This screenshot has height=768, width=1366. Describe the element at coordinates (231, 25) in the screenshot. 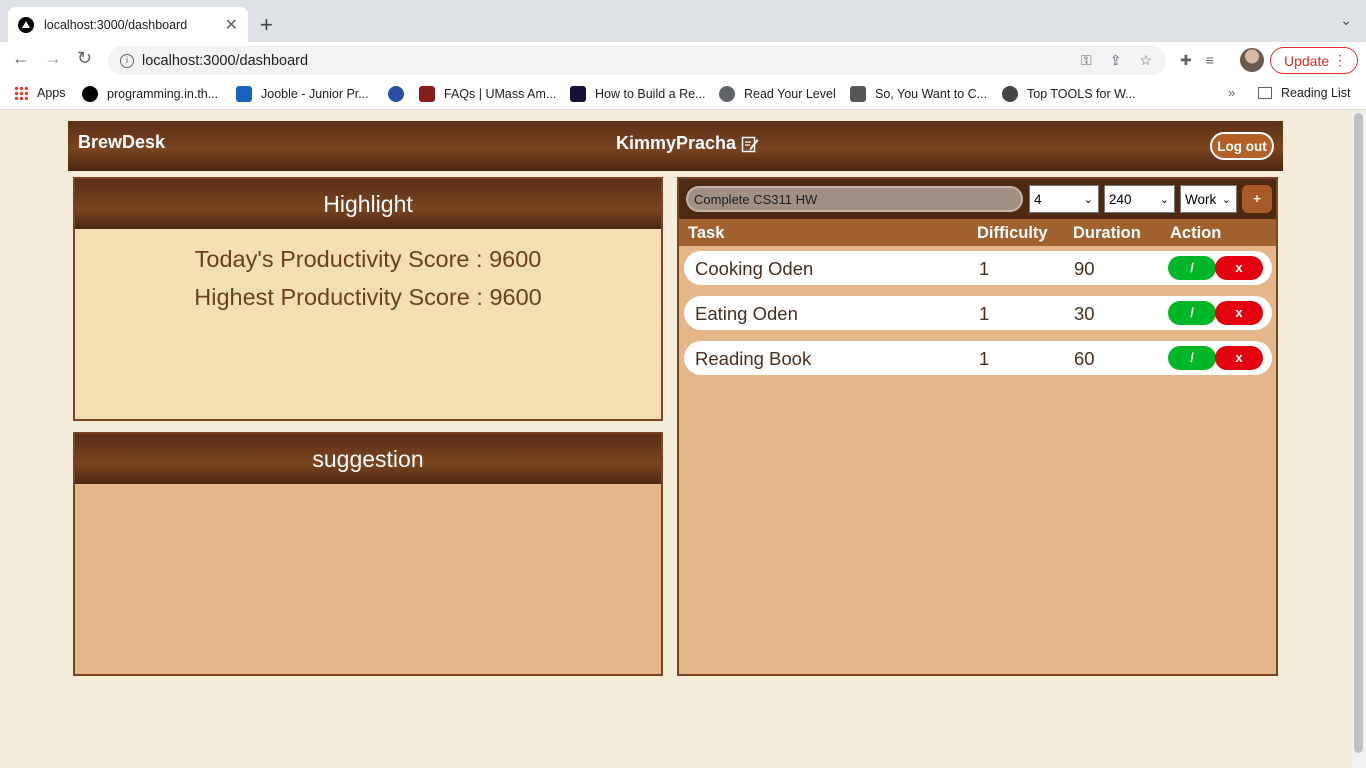

I see `close-tab-icon: ✕` at that location.